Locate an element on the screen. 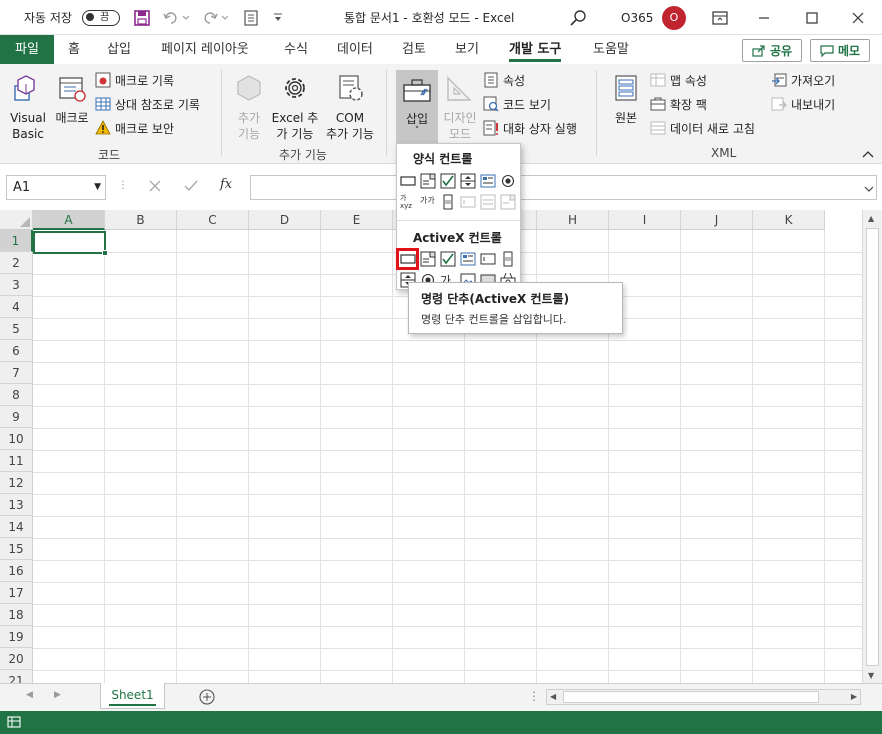  row-header-2: 2 is located at coordinates (16, 263).